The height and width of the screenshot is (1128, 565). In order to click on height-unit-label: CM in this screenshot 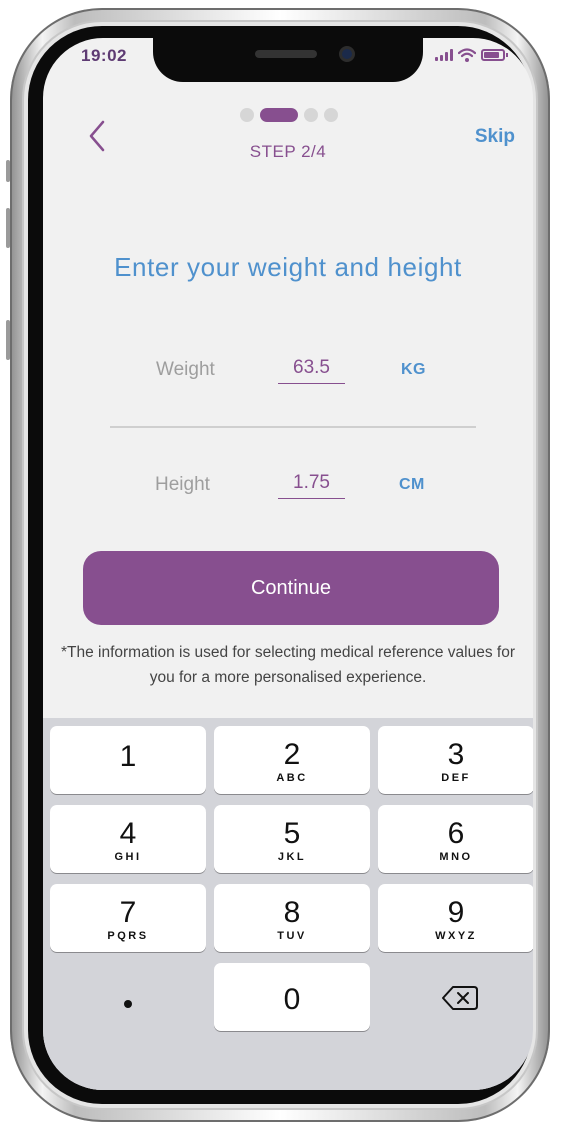, I will do `click(412, 484)`.